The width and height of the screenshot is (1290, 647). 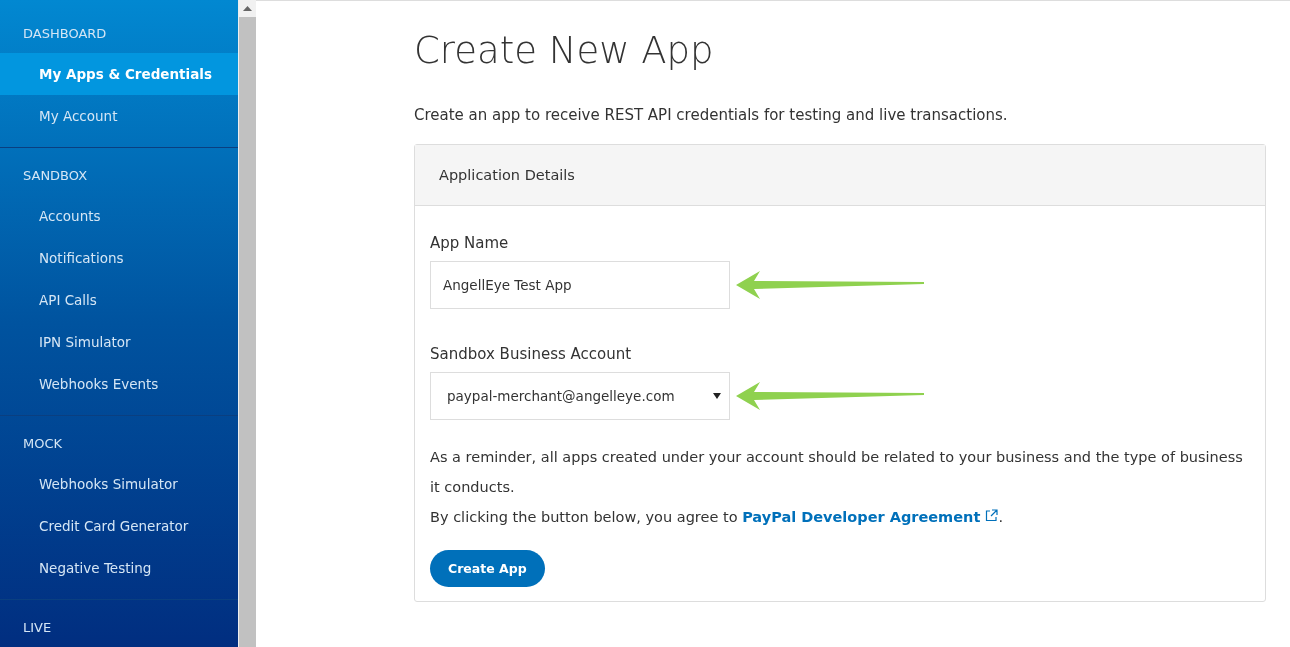 What do you see at coordinates (119, 568) in the screenshot?
I see `sidebar-item: Negative Testing` at bounding box center [119, 568].